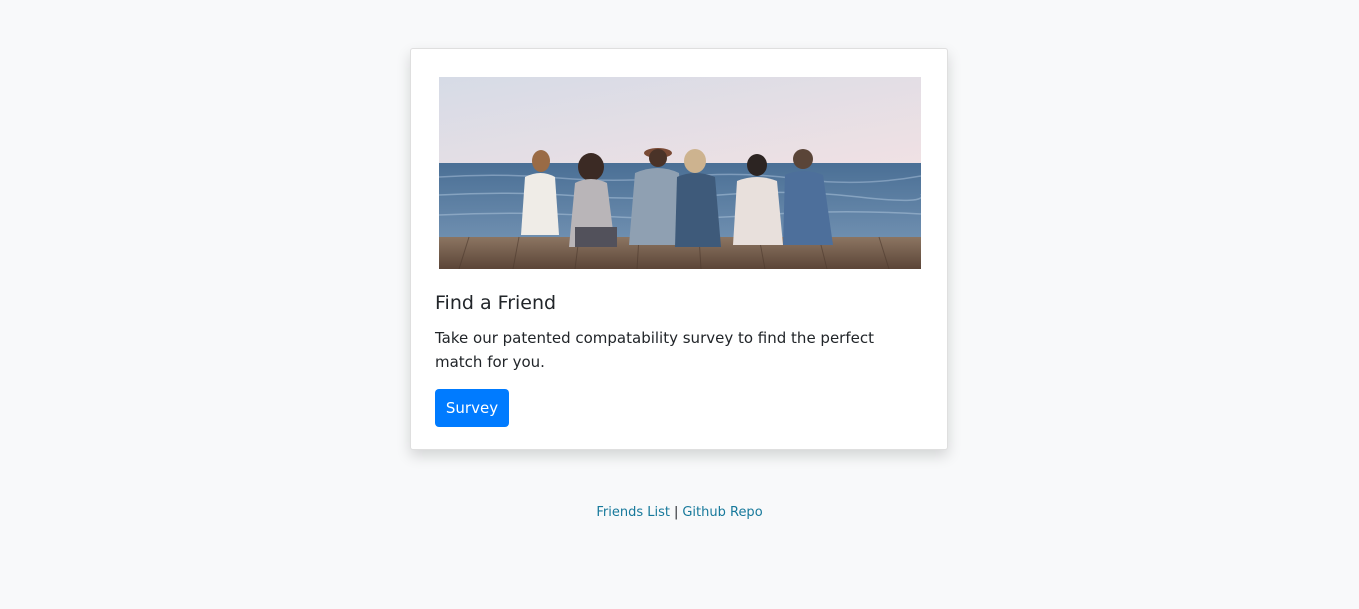 The height and width of the screenshot is (609, 1359). I want to click on github-repo-link: Github Repo, so click(722, 512).